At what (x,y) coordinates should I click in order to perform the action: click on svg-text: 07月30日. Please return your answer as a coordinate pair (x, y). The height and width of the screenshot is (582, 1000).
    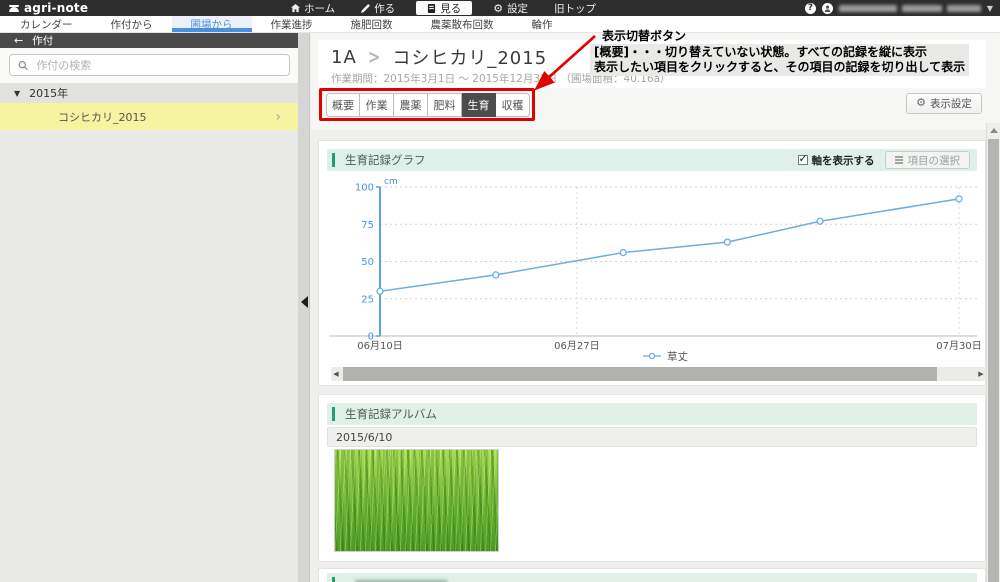
    Looking at the image, I should click on (958, 346).